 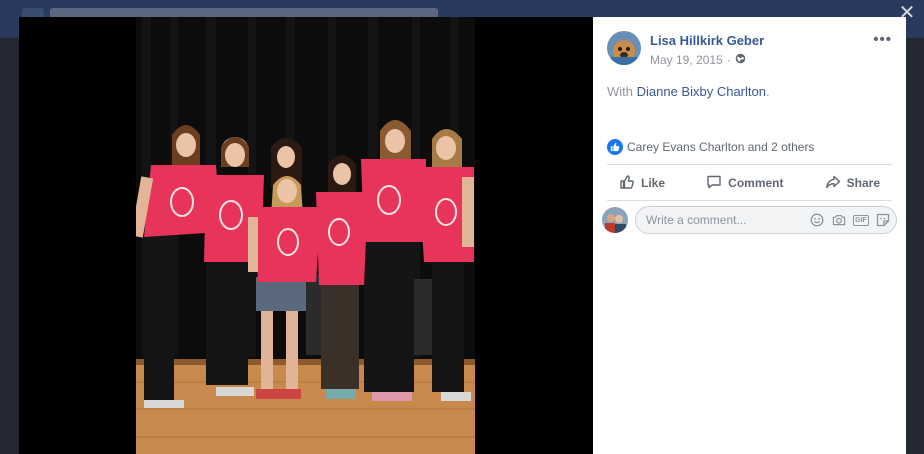 What do you see at coordinates (817, 220) in the screenshot?
I see `emoji-icon` at bounding box center [817, 220].